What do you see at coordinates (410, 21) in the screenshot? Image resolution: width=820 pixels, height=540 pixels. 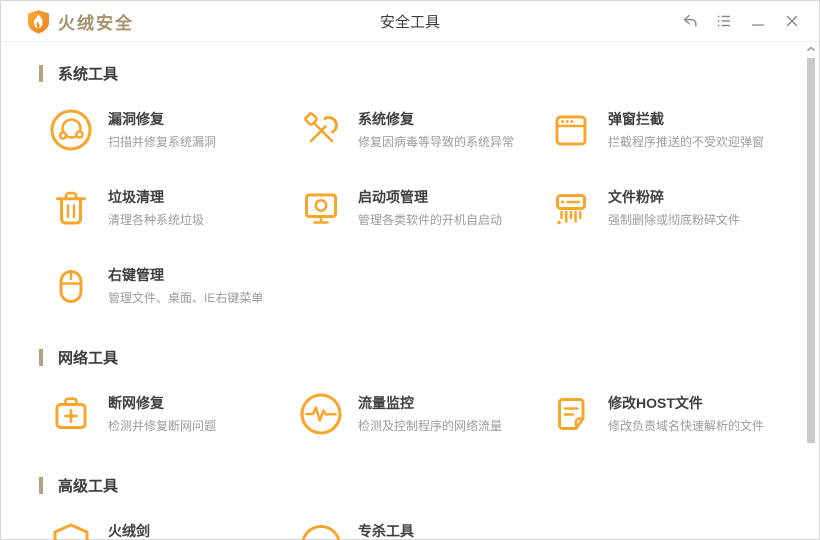 I see `titlebar: 火绒安全 安全工具` at bounding box center [410, 21].